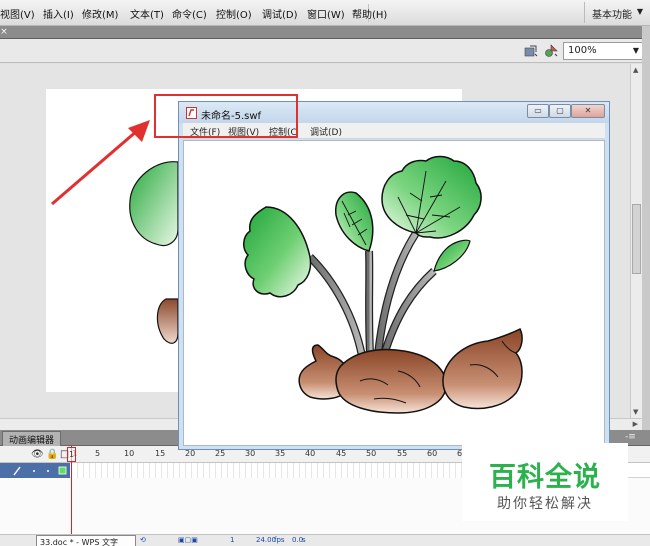  Describe the element at coordinates (58, 13) in the screenshot. I see `menu-insert: 插入(I)` at that location.